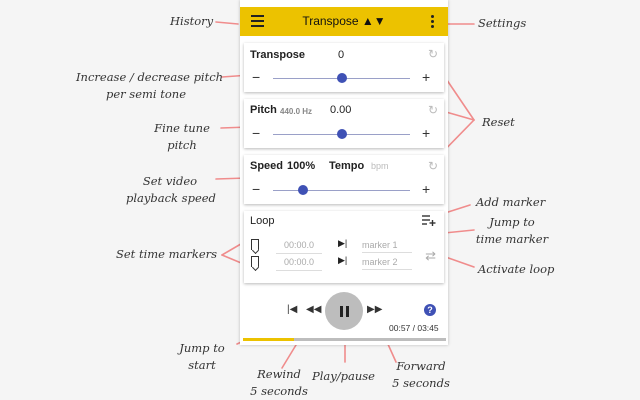 The width and height of the screenshot is (640, 400). Describe the element at coordinates (343, 376) in the screenshot. I see `annotation-play-pause: Play/pause` at that location.